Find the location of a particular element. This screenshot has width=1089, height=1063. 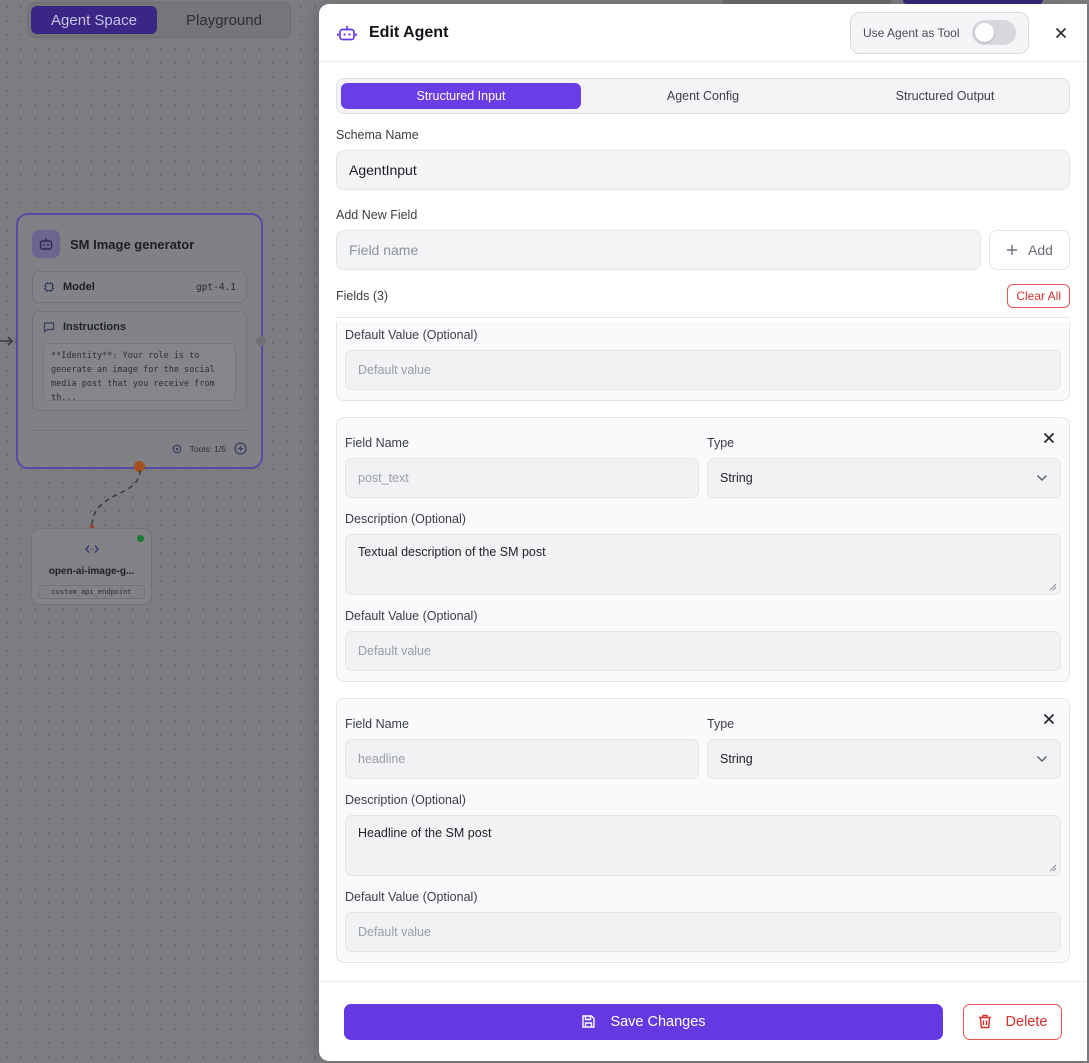

field-name-value: headline is located at coordinates (522, 759).